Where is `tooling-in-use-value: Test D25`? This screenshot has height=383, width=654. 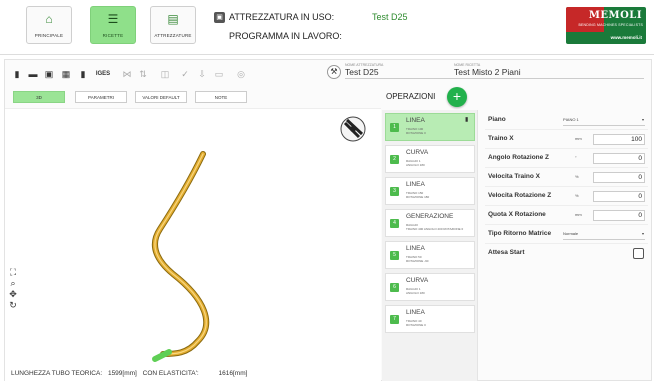 tooling-in-use-value: Test D25 is located at coordinates (390, 17).